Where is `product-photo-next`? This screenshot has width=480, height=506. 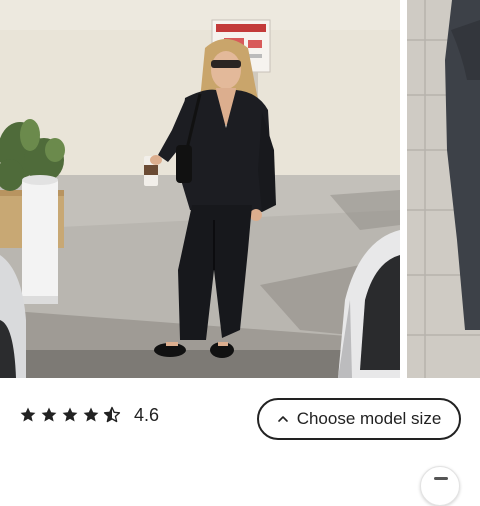 product-photo-next is located at coordinates (443, 189).